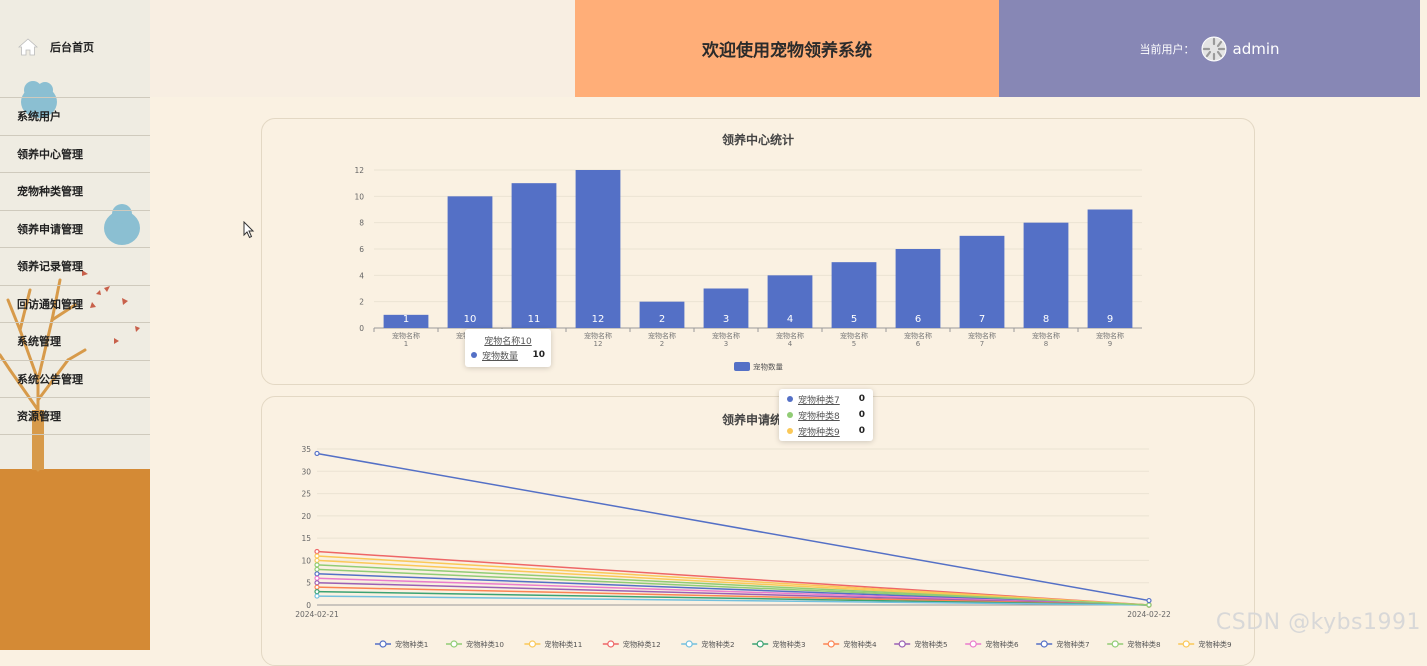  I want to click on mouse-cursor-icon, so click(249, 230).